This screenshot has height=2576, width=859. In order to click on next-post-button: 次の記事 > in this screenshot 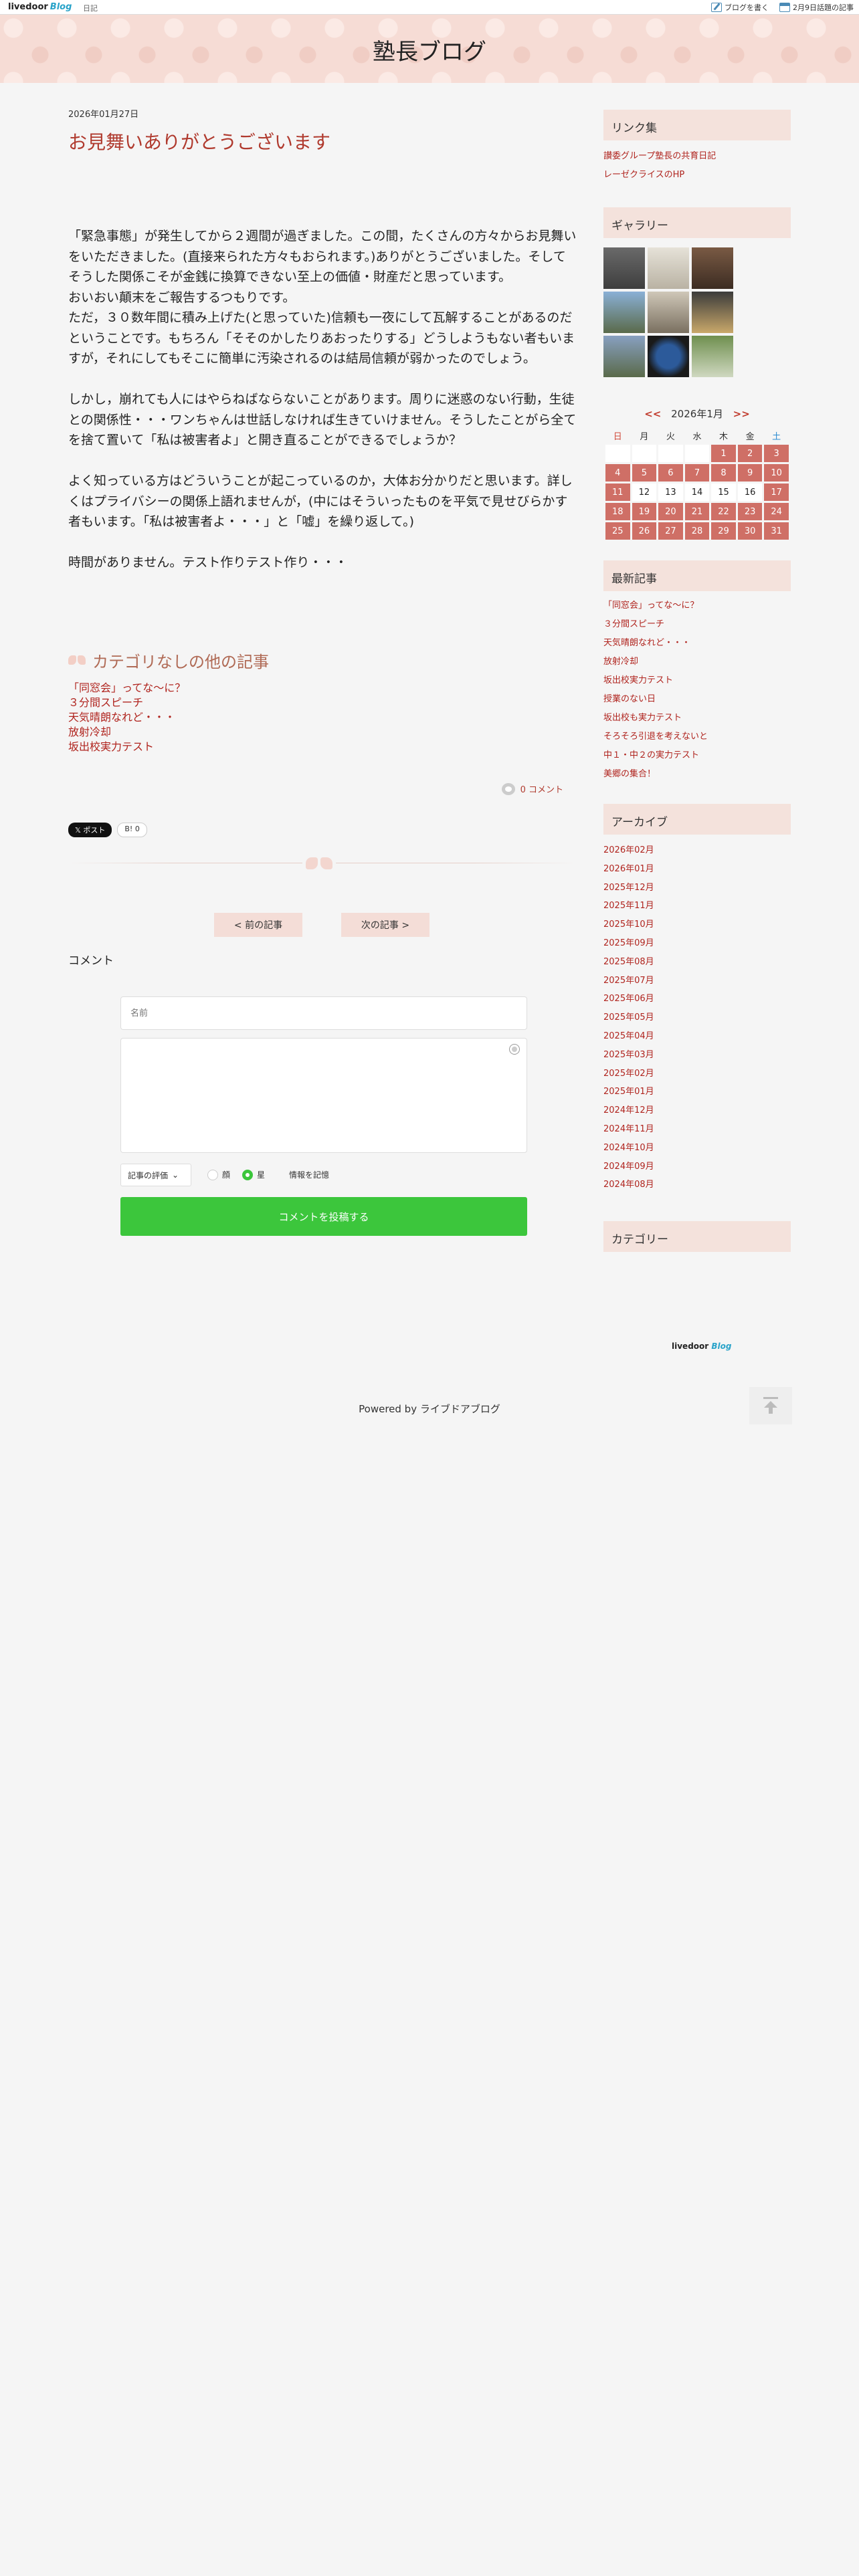, I will do `click(385, 925)`.